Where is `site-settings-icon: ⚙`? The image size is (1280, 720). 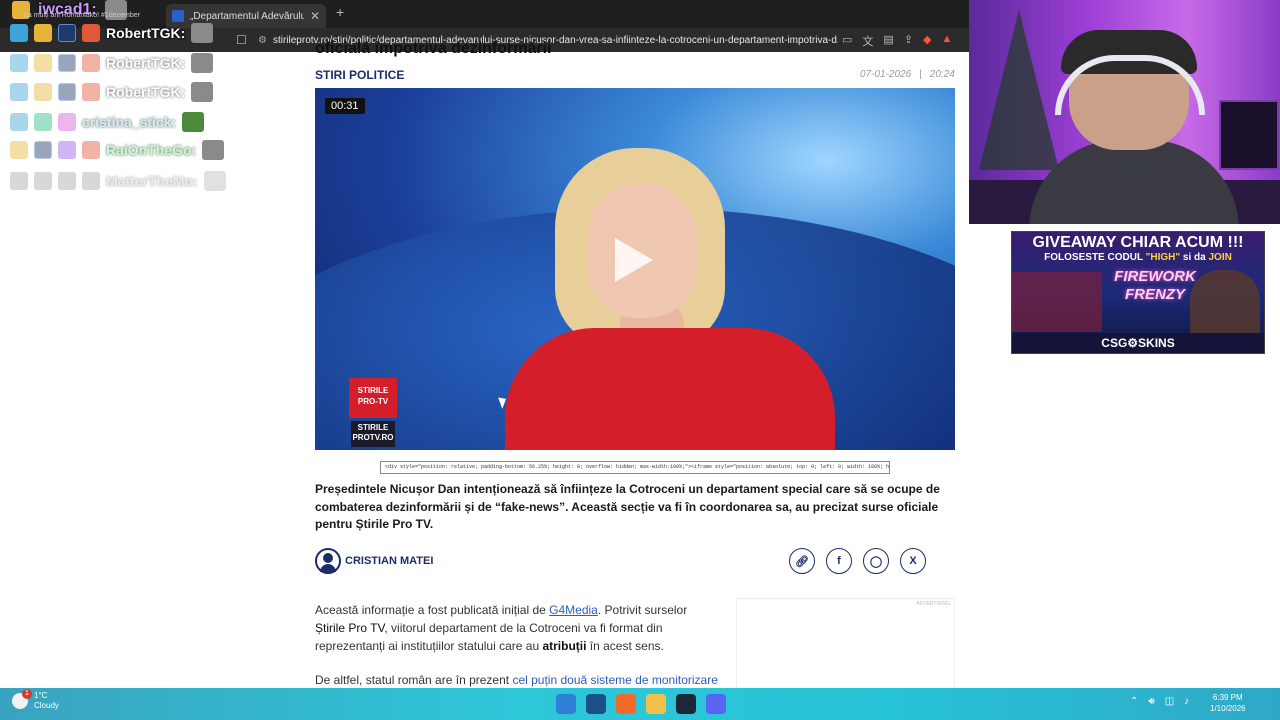 site-settings-icon: ⚙ is located at coordinates (262, 40).